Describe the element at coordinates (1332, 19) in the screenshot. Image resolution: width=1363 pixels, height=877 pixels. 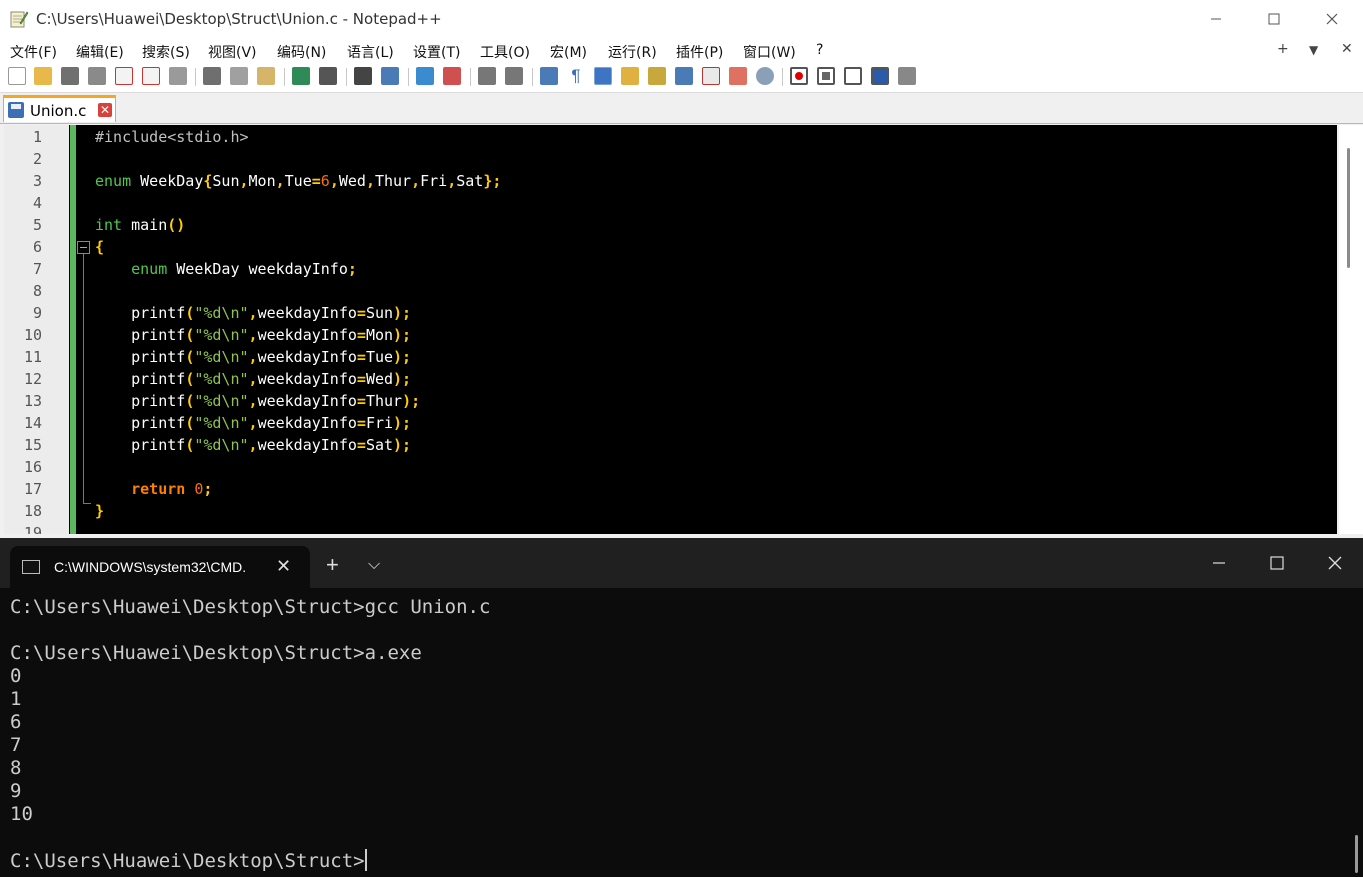
I see `close-button` at that location.